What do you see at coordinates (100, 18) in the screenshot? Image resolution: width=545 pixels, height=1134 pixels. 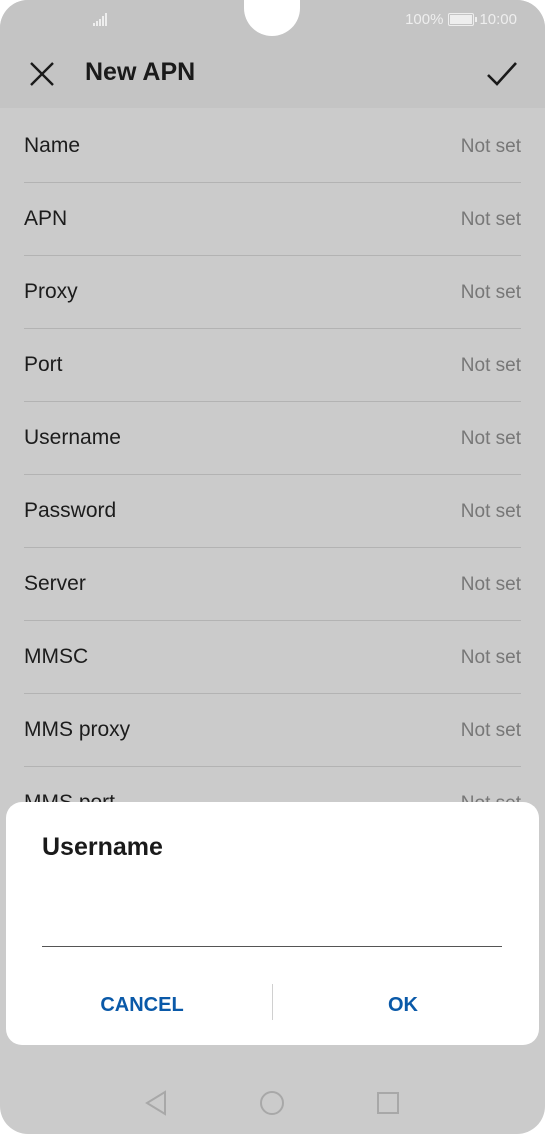 I see `signal-icon` at bounding box center [100, 18].